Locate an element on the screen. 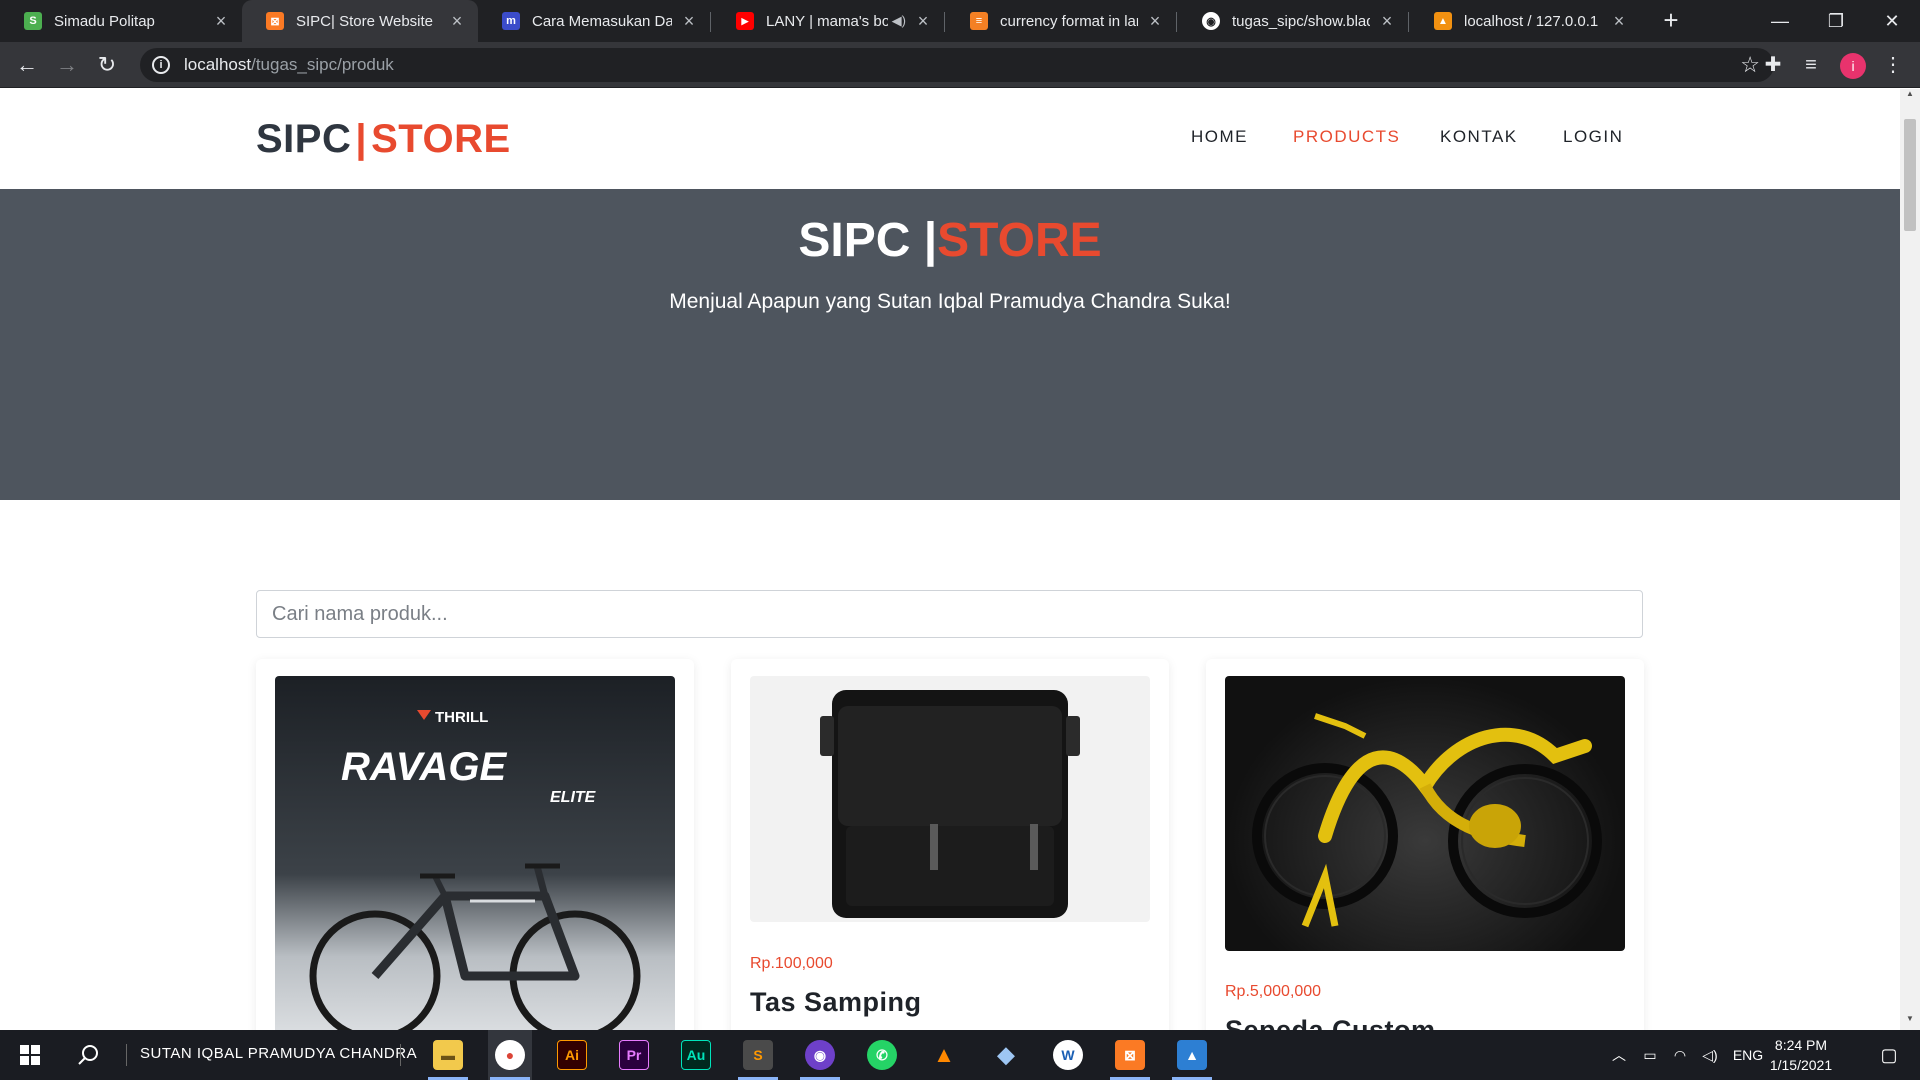  search-icon is located at coordinates (89, 1055).